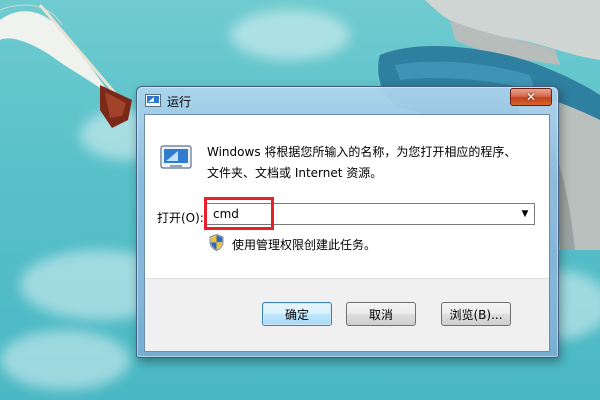 Image resolution: width=600 pixels, height=400 pixels. I want to click on cancel-button: 取消, so click(381, 314).